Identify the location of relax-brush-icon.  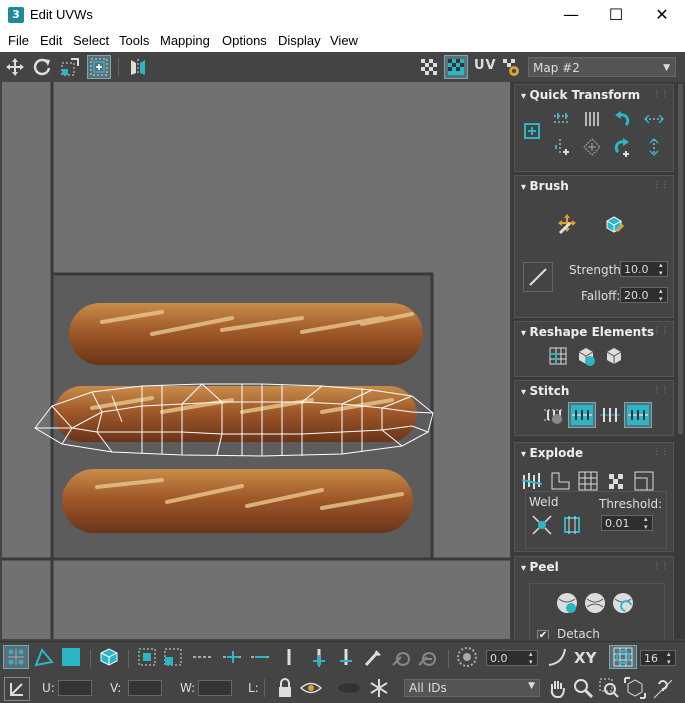
(614, 224).